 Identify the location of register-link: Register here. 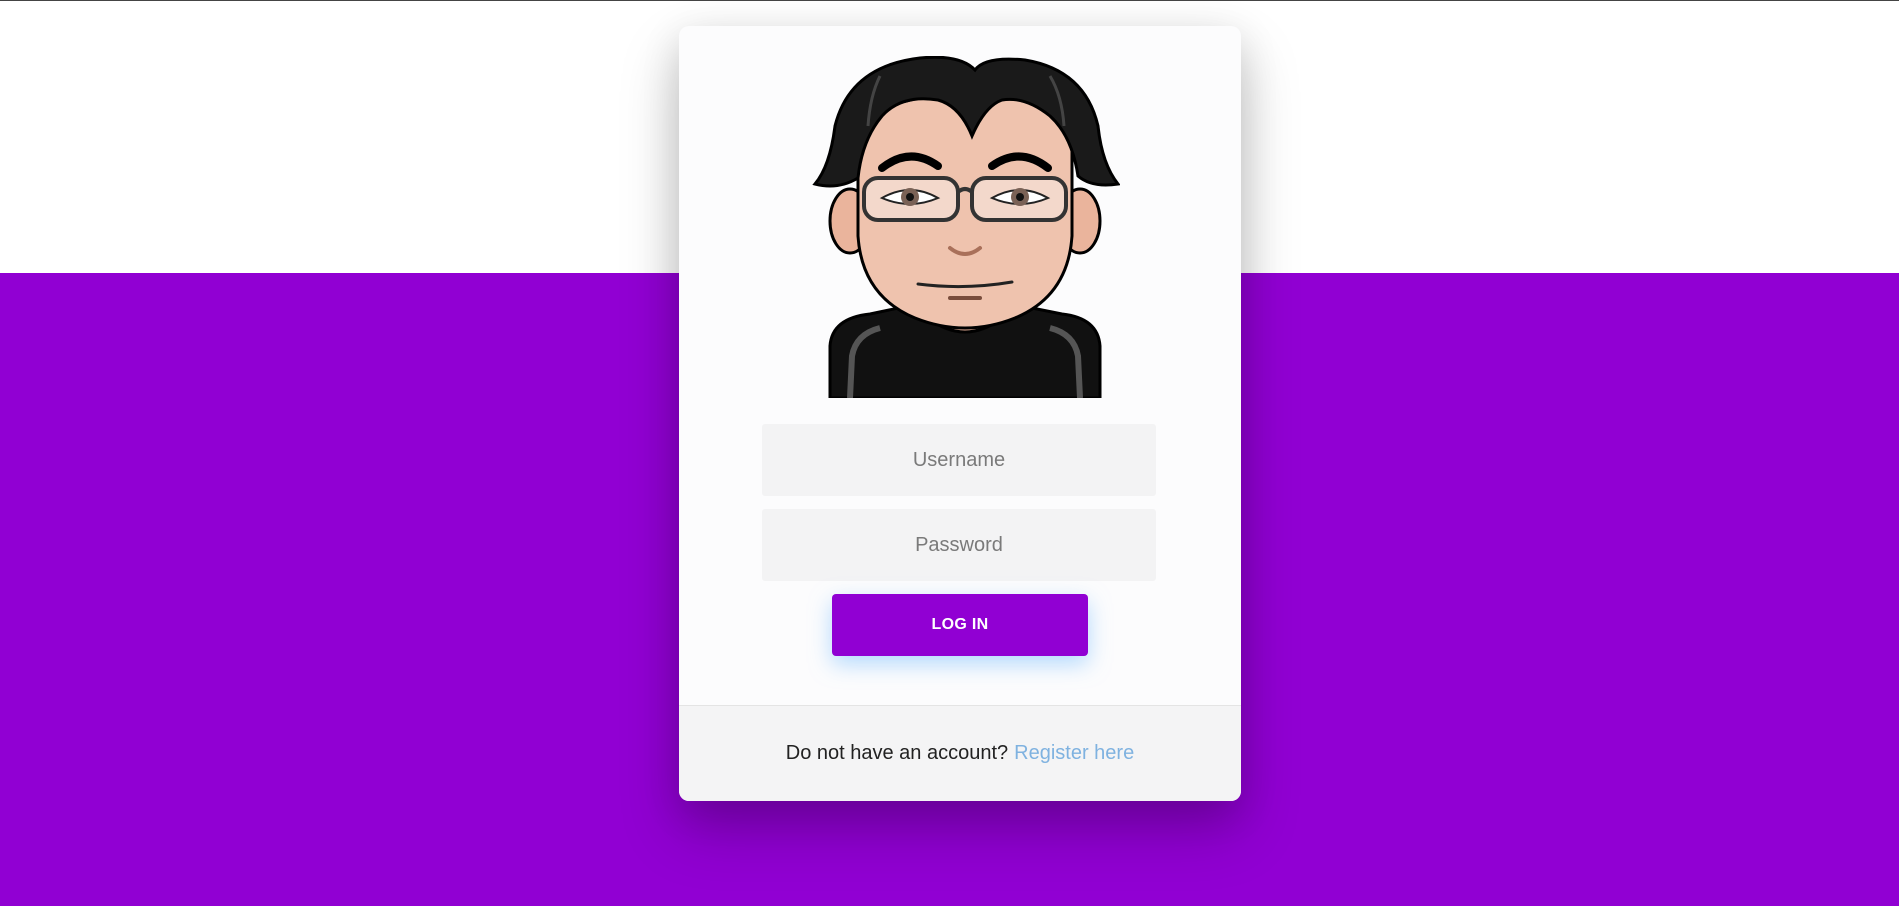
(1074, 753).